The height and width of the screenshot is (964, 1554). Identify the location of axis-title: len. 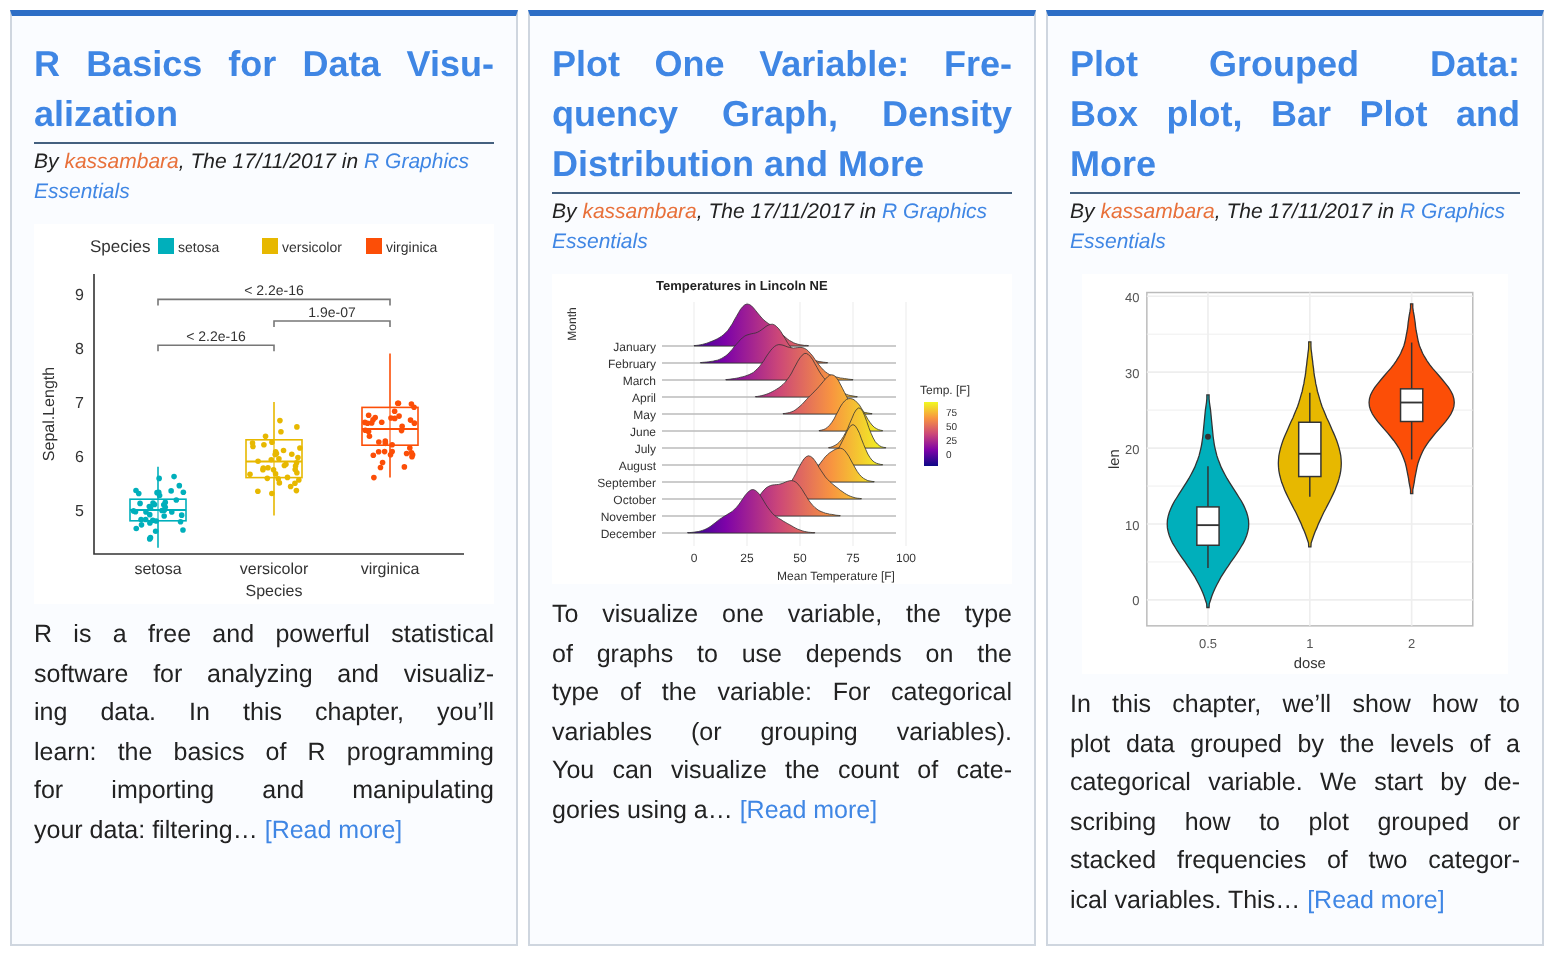
(1114, 459).